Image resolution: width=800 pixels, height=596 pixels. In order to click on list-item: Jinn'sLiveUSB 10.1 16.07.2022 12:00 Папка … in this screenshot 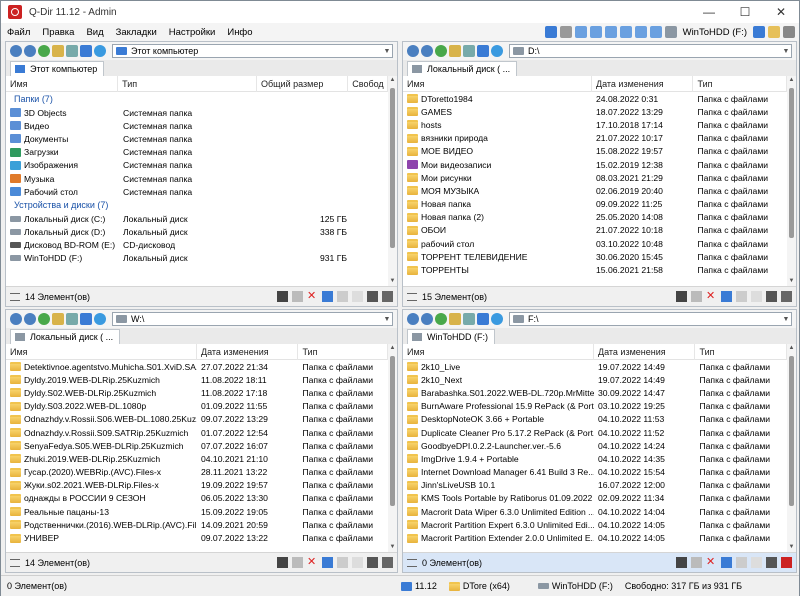, I will do `click(595, 485)`.